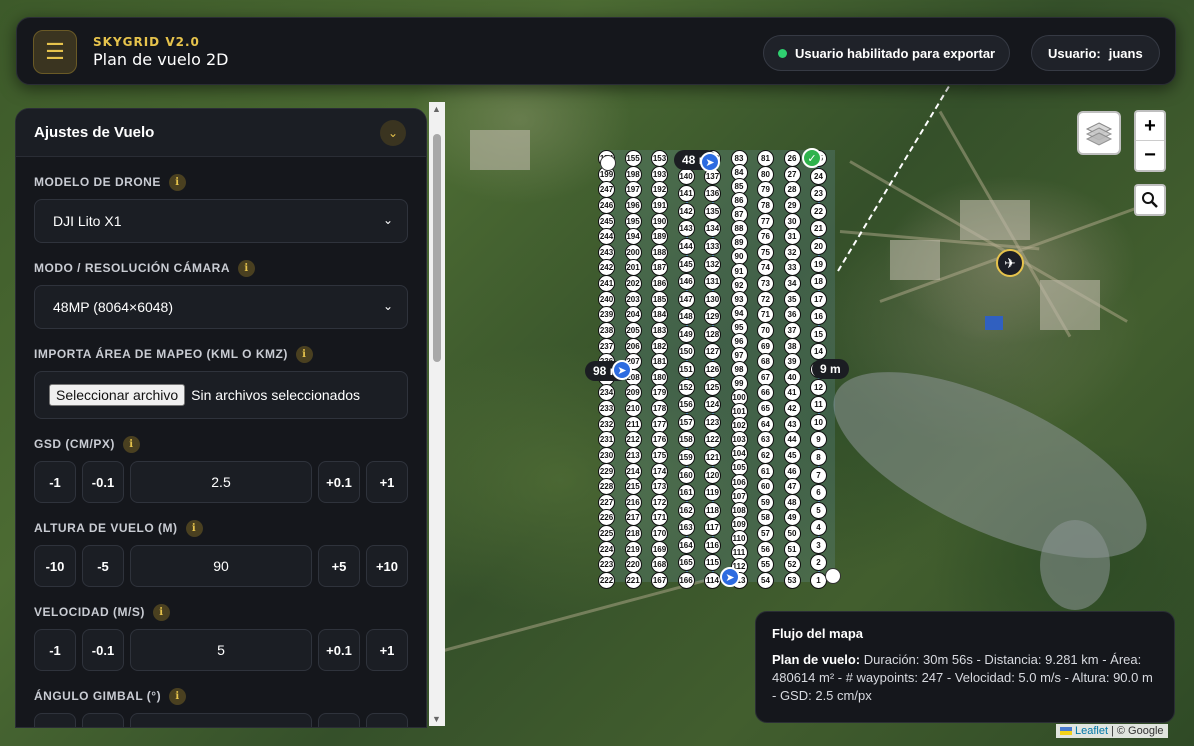  Describe the element at coordinates (712, 422) in the screenshot. I see `waypoint: 123` at that location.